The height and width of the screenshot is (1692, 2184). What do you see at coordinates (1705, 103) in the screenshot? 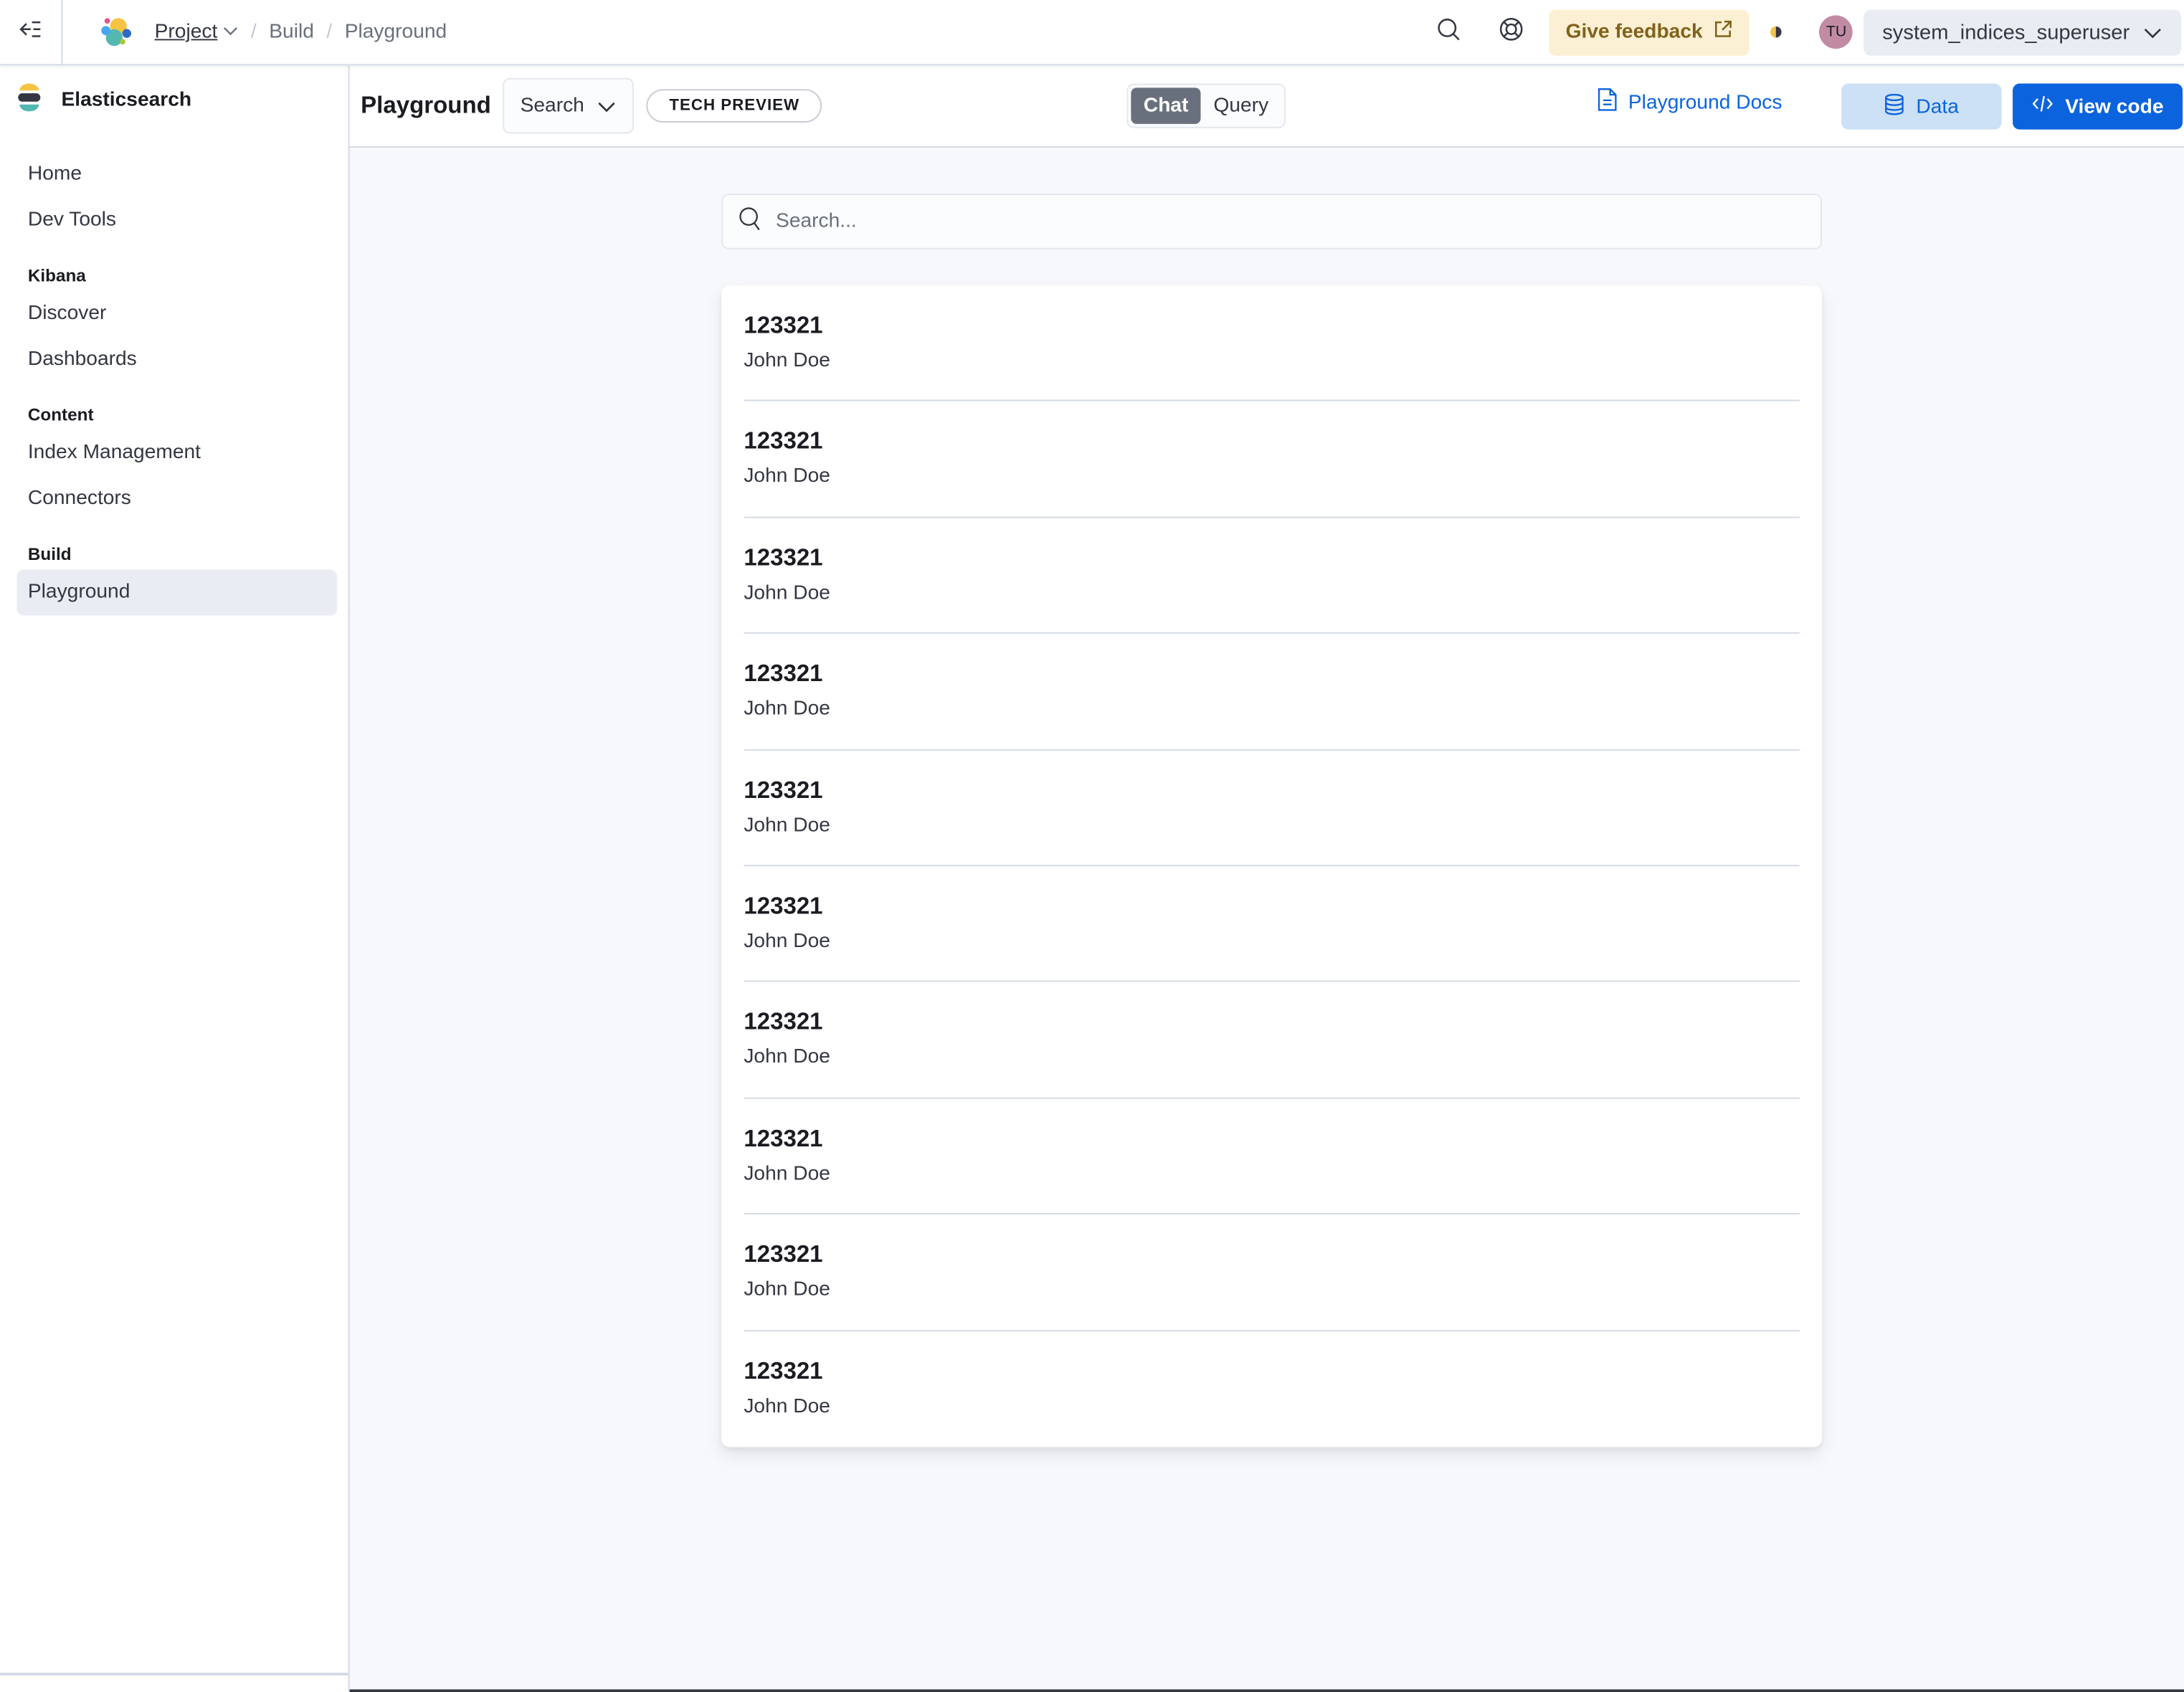
I see `playground-docs-label: Playground Docs` at bounding box center [1705, 103].